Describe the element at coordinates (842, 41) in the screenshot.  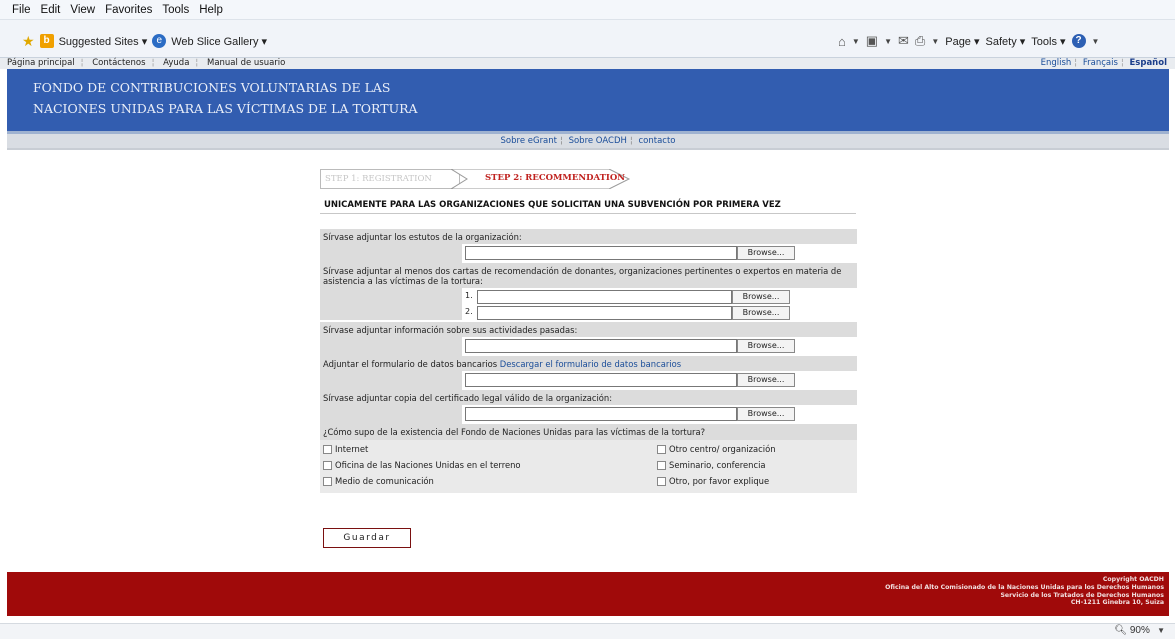
I see `home-icon: ⌂` at that location.